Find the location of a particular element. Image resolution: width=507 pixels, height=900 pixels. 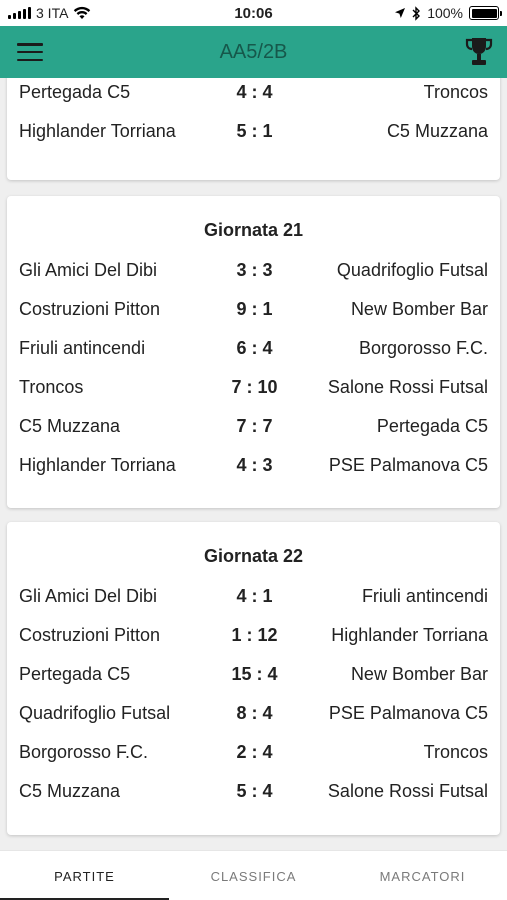

match-row: C5 Muzzana 5 : 4 Salone Rossi Futsal is located at coordinates (253, 792).